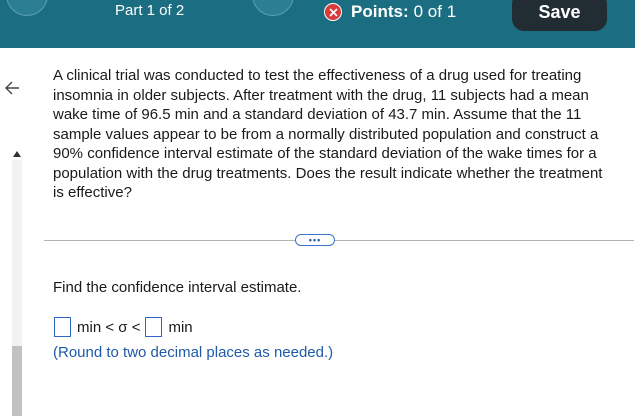 Image resolution: width=635 pixels, height=416 pixels. I want to click on back-arrow-icon, so click(12, 88).